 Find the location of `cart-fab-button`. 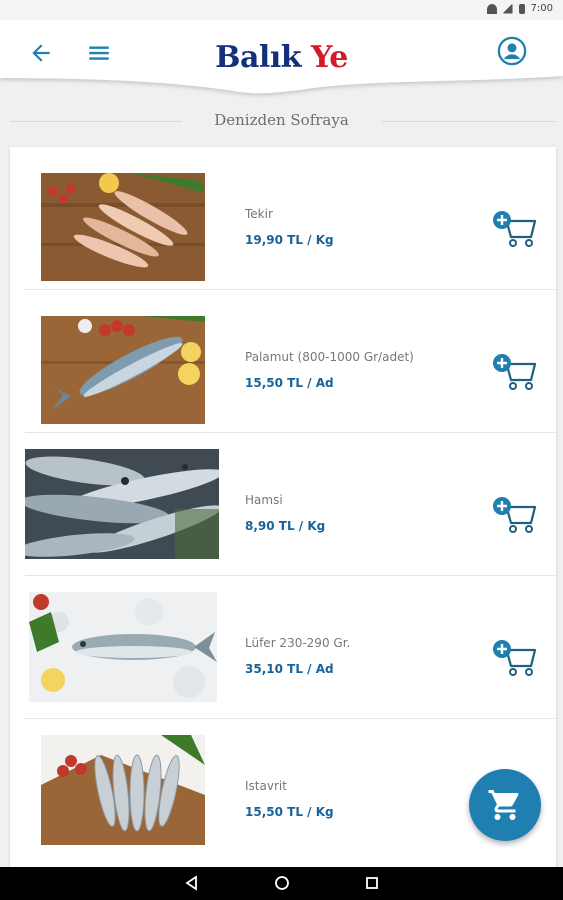

cart-fab-button is located at coordinates (505, 805).